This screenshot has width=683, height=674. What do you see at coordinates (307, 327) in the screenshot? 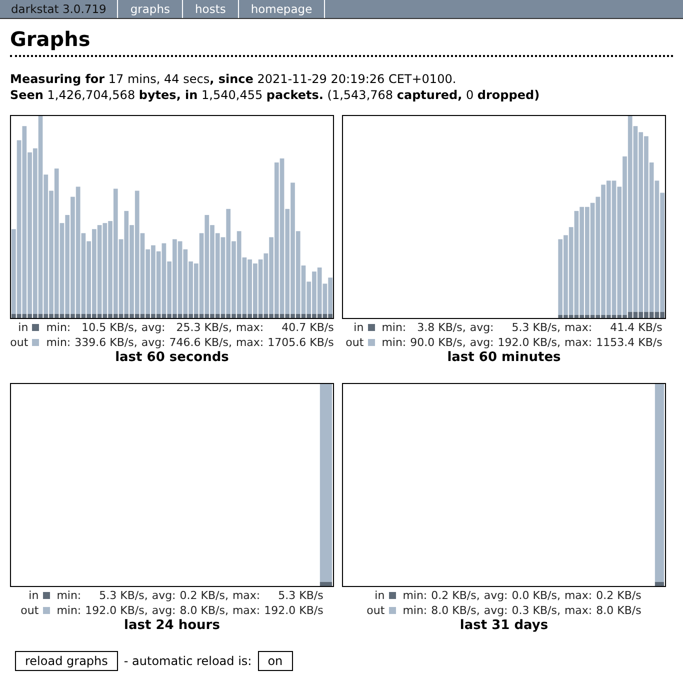
I see `stat-value: 40.7 KB/s` at bounding box center [307, 327].